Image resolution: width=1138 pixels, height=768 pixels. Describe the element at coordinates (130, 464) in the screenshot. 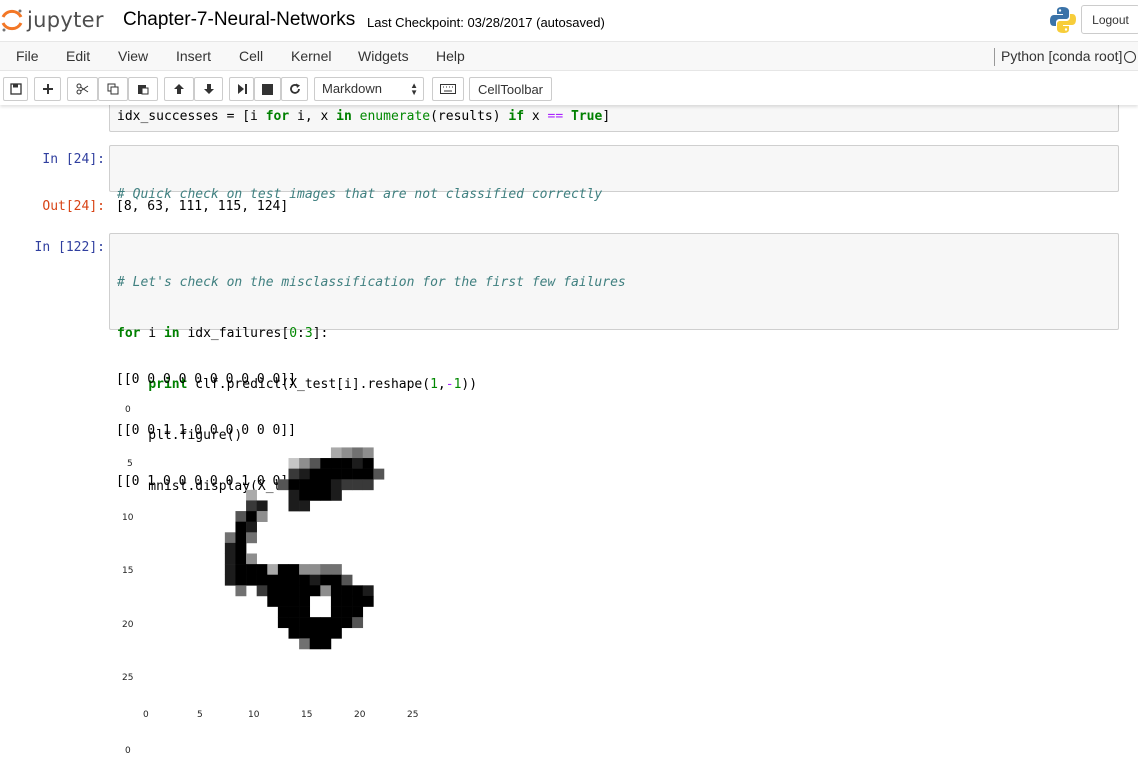

I see `y-tick-label: 5` at that location.